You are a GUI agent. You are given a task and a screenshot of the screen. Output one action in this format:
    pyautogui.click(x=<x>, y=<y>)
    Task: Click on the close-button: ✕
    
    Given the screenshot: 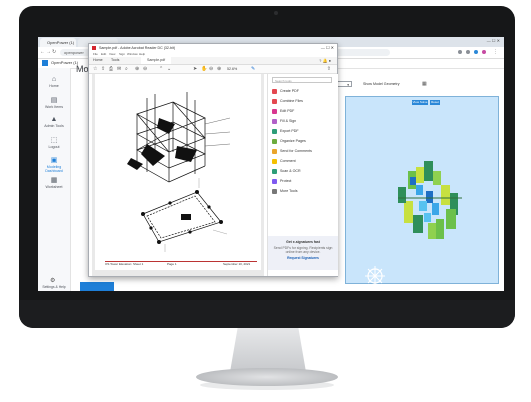 What is the action you would take?
    pyautogui.click(x=498, y=40)
    